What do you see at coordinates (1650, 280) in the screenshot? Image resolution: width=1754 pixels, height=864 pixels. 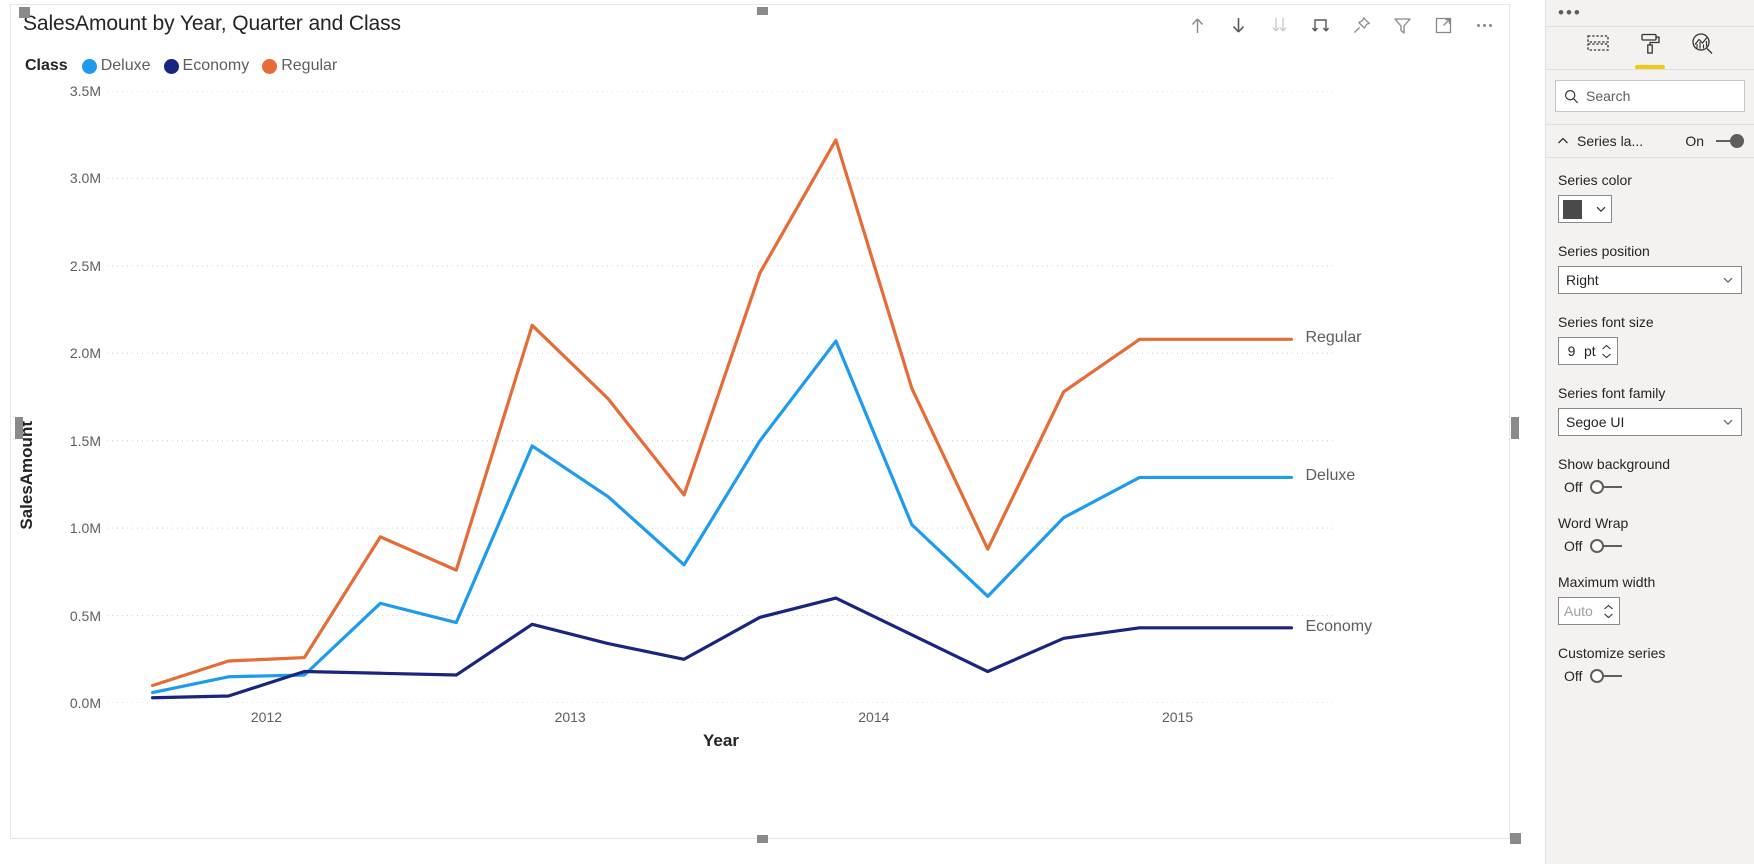 I see `series-position-select: Right` at bounding box center [1650, 280].